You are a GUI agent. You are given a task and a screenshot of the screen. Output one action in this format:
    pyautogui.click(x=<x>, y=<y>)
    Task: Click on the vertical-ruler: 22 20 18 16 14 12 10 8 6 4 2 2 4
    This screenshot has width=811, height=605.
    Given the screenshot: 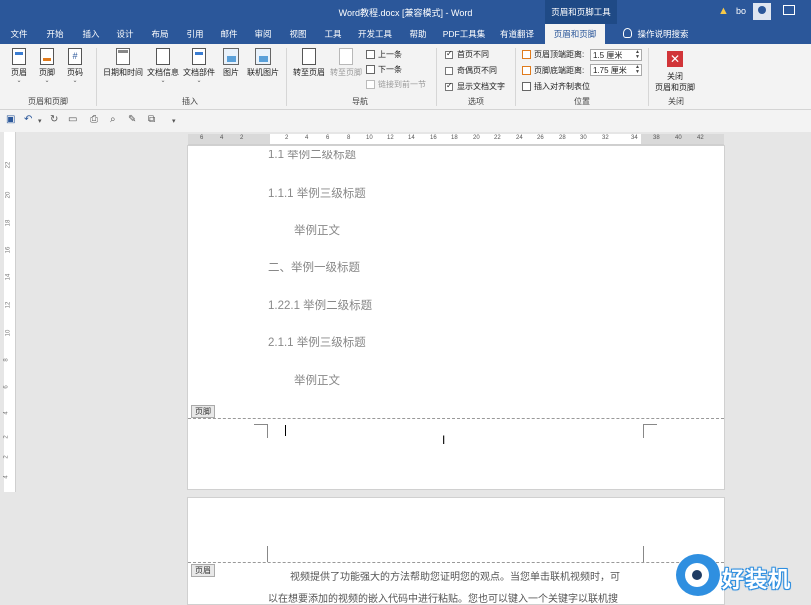 What is the action you would take?
    pyautogui.click(x=10, y=312)
    